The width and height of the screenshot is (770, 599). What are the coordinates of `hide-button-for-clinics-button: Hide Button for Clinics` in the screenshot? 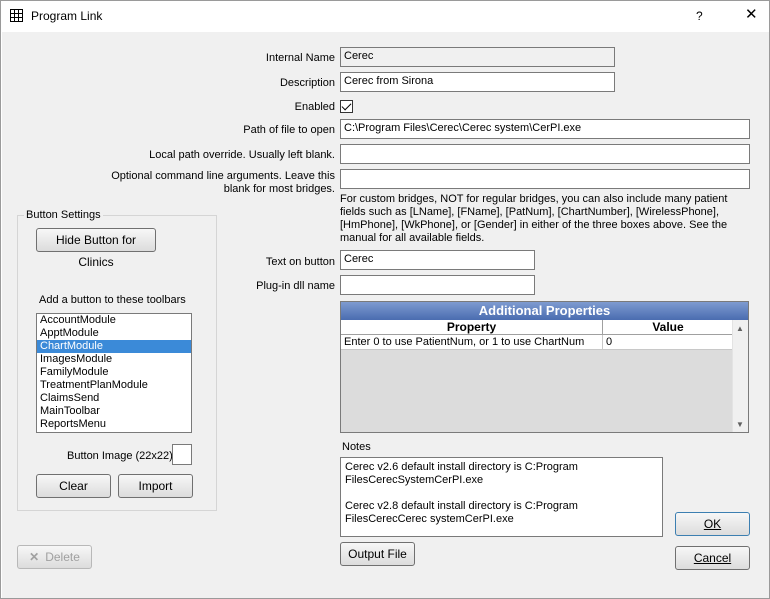 It's located at (96, 248).